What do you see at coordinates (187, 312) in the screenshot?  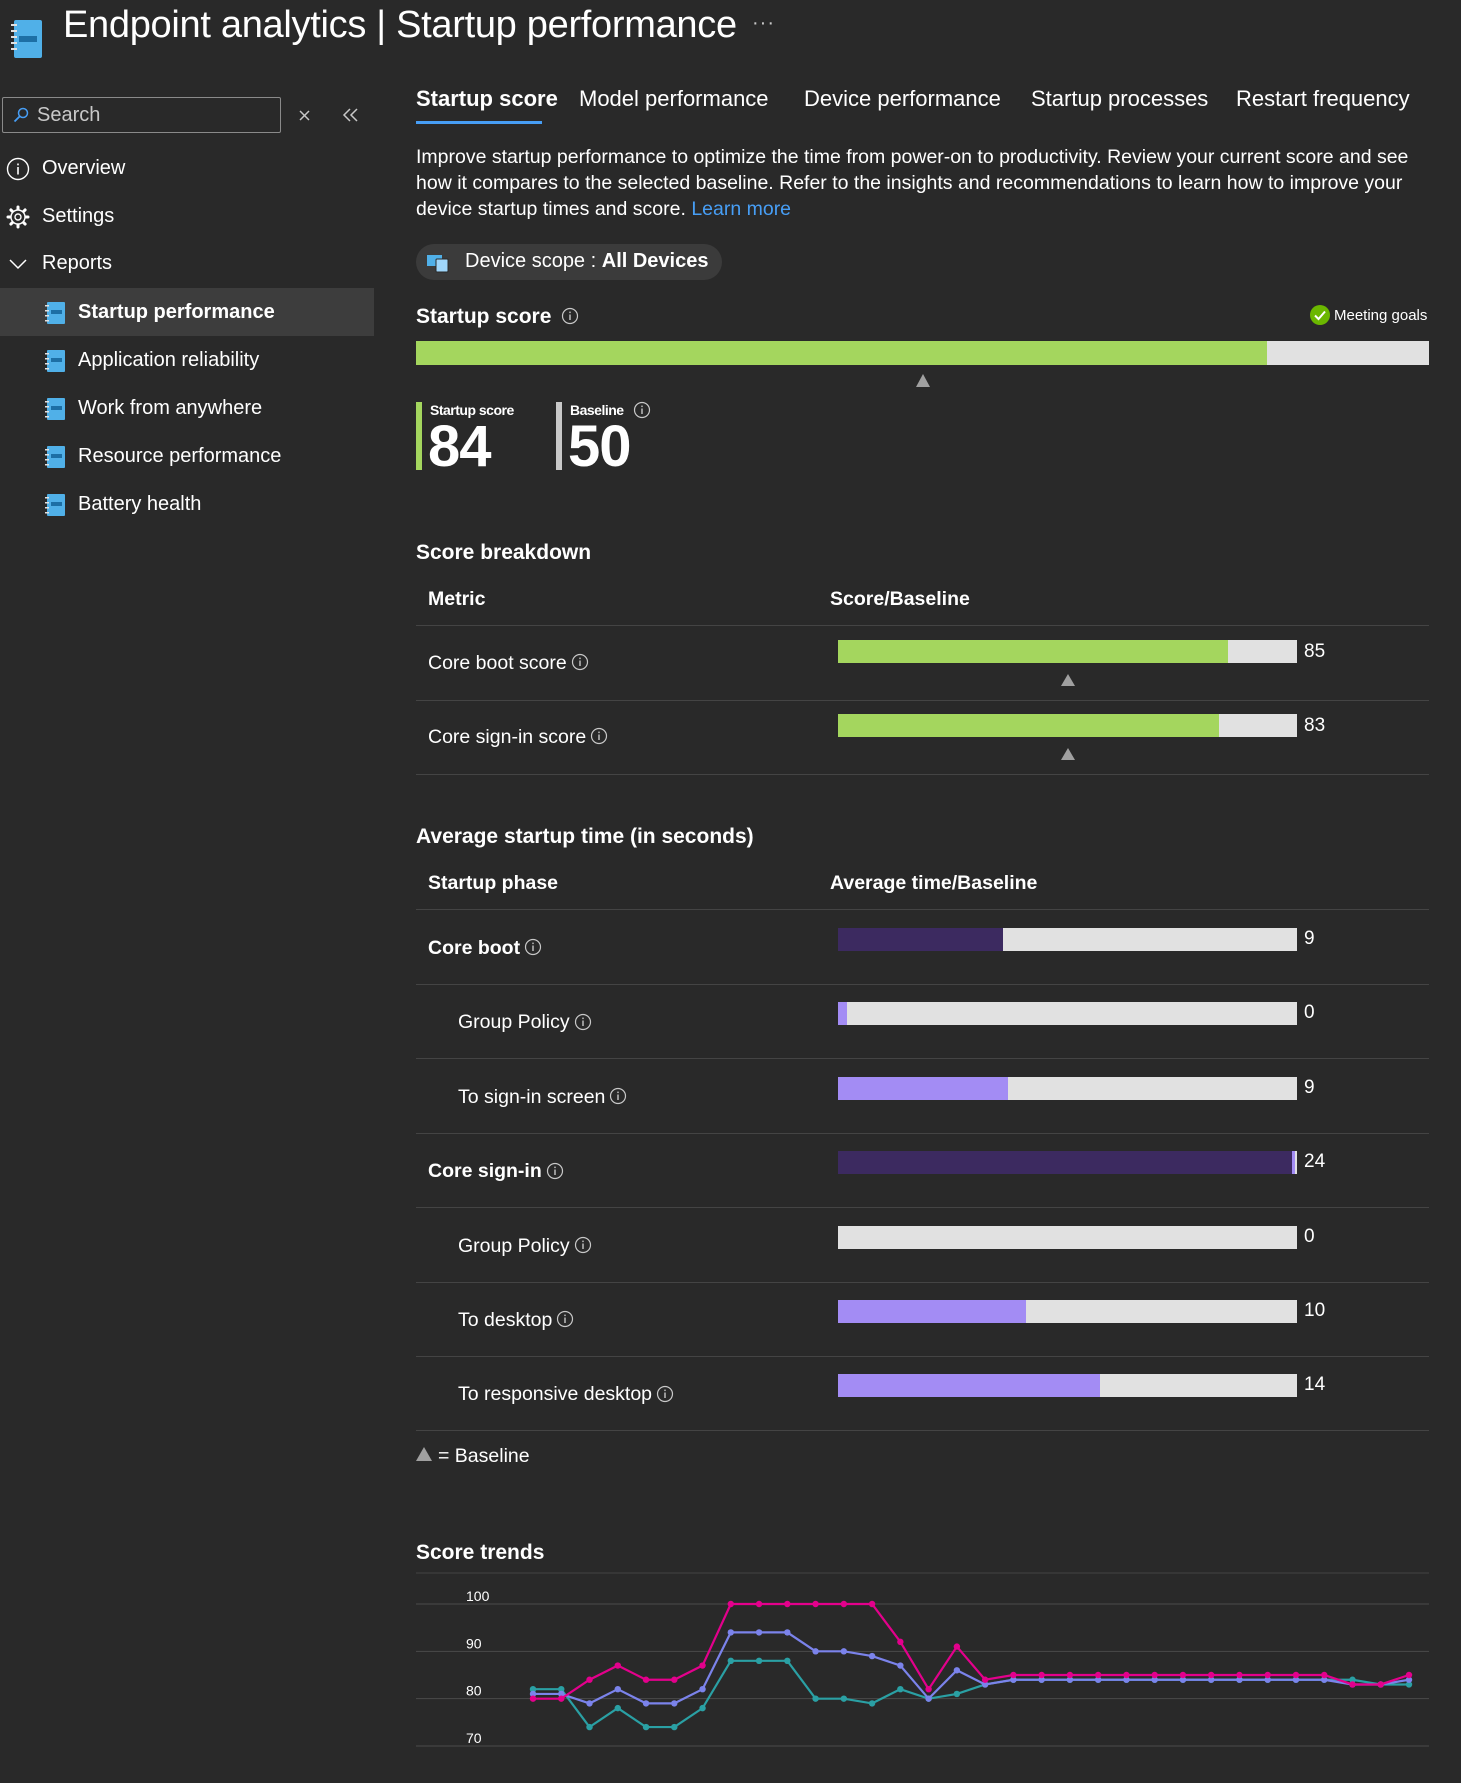 I see `sidebar-item-startup-performance: Startup performance` at bounding box center [187, 312].